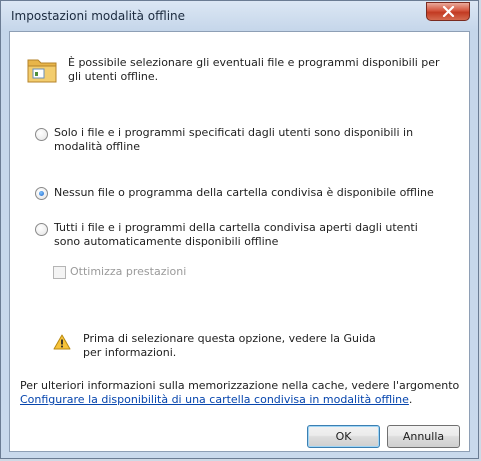 The width and height of the screenshot is (481, 461). Describe the element at coordinates (128, 272) in the screenshot. I see `optimize-checkbox-label: Ottimizza prestazioni` at that location.